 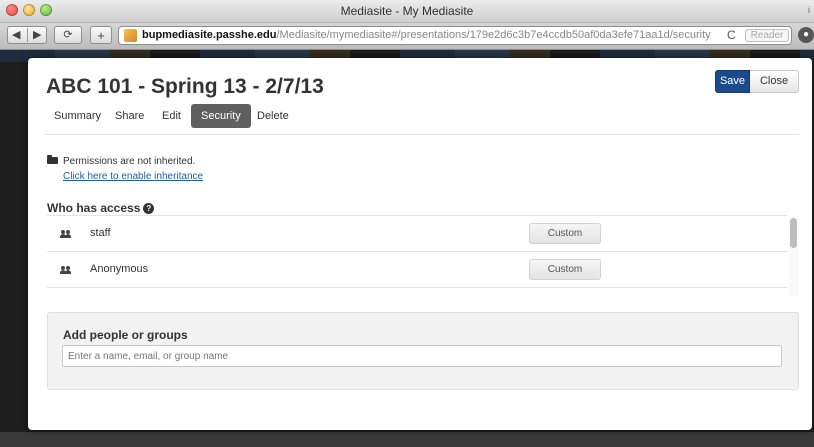 I want to click on back-forward-divider, so click(x=27, y=35).